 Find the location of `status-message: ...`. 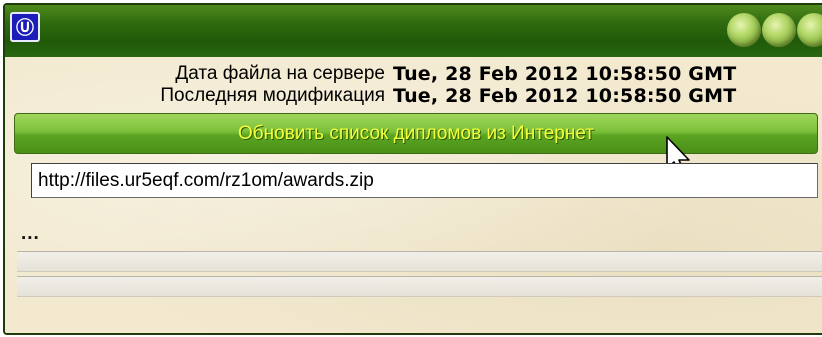

status-message: ... is located at coordinates (30, 233).